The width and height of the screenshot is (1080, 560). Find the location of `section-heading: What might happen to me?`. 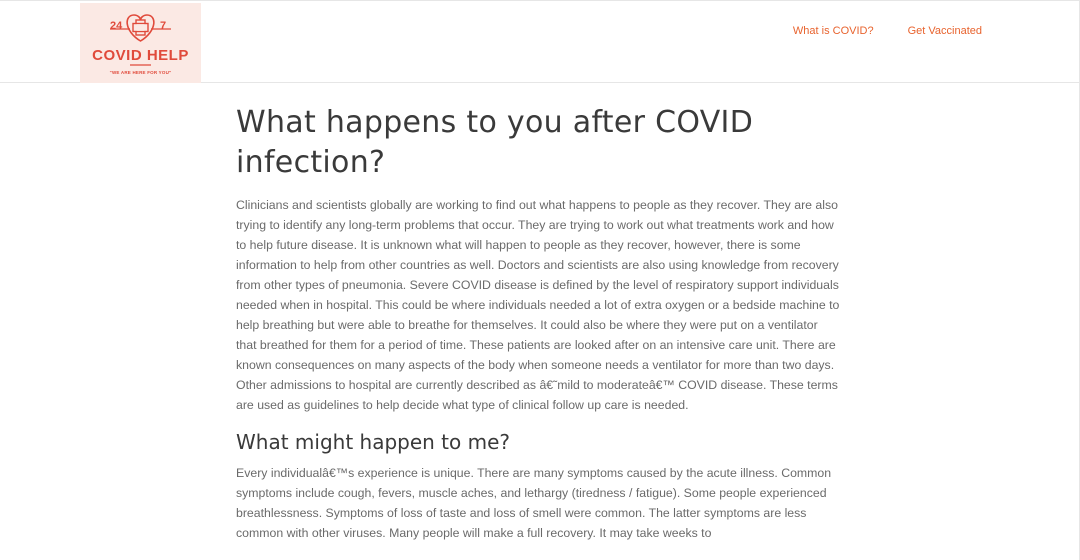

section-heading: What might happen to me? is located at coordinates (373, 442).